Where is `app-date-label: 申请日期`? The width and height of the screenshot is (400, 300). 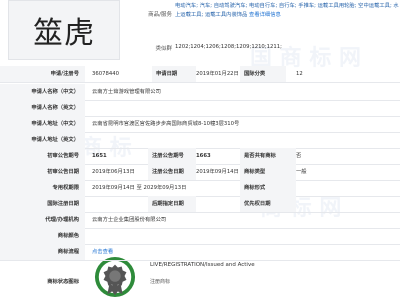 app-date-label: 申请日期 is located at coordinates (174, 74).